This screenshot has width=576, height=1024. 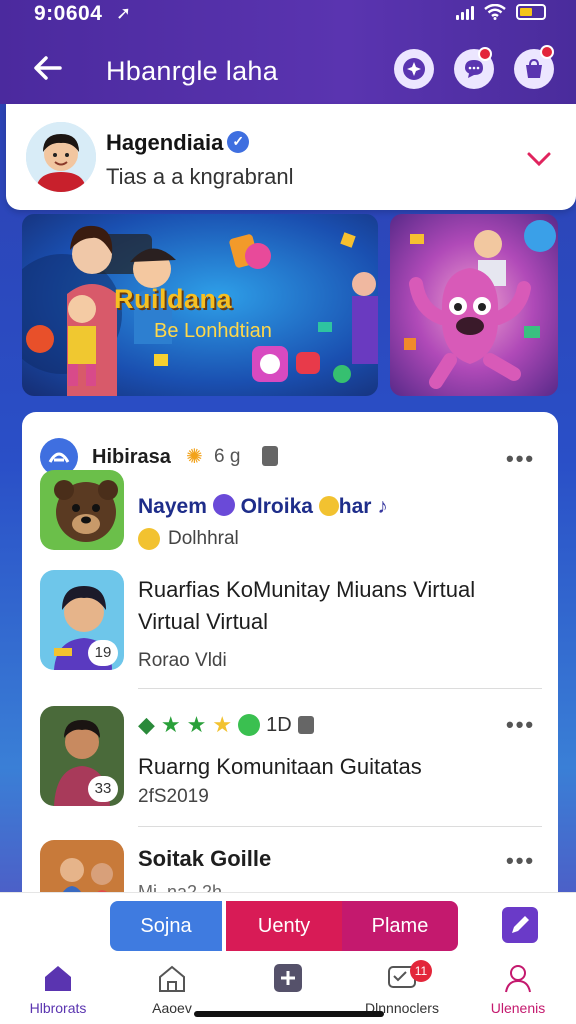 What do you see at coordinates (400, 926) in the screenshot?
I see `plame-button: Plame` at bounding box center [400, 926].